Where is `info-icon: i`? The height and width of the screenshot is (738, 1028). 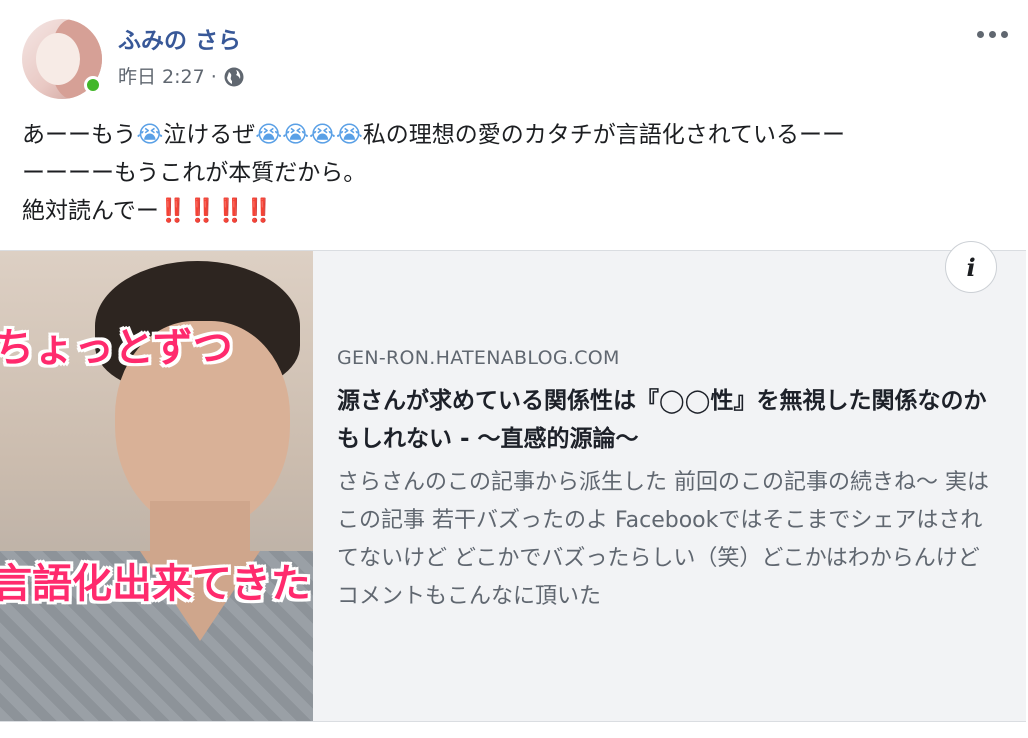
info-icon: i is located at coordinates (971, 267).